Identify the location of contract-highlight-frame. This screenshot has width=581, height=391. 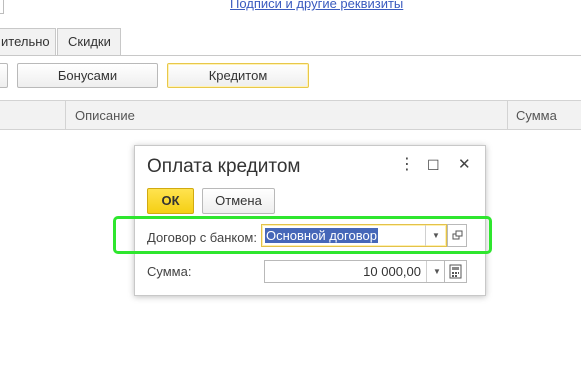
(302, 235).